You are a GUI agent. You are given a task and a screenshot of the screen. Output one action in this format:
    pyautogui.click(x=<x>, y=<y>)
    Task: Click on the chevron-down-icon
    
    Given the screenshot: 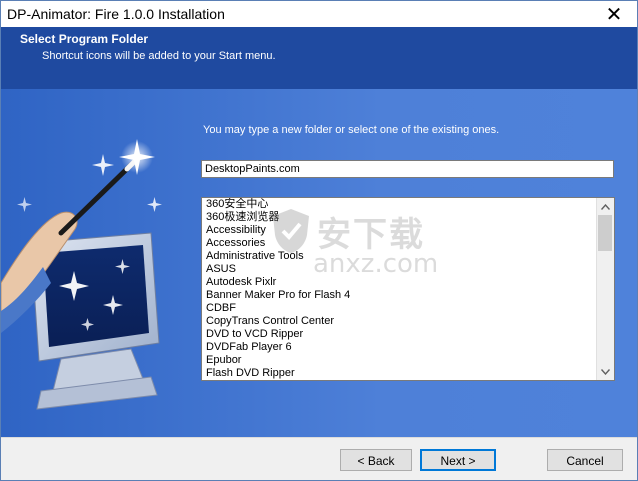 What is the action you would take?
    pyautogui.click(x=605, y=371)
    